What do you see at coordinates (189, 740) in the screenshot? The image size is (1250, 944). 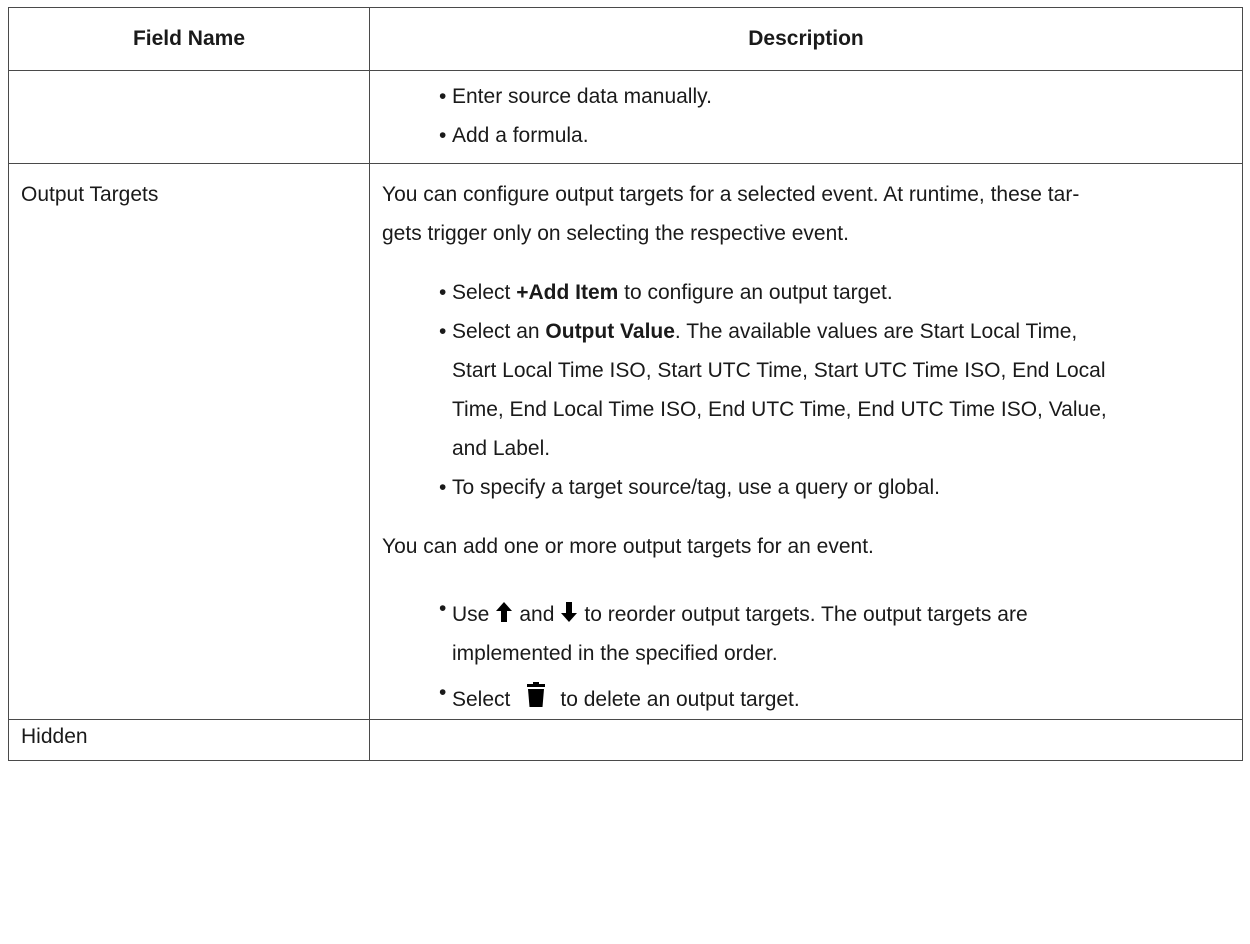 I see `hidden-field-cell: Hidden` at bounding box center [189, 740].